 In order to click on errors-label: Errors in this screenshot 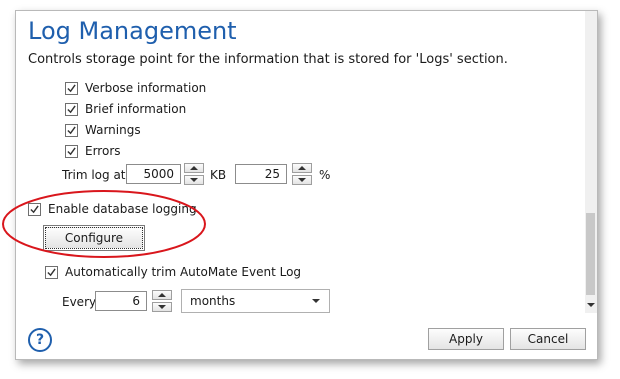, I will do `click(103, 151)`.